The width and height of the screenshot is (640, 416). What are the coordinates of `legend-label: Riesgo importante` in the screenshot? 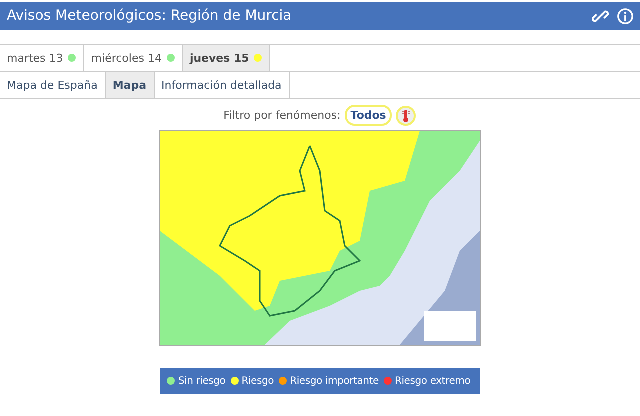 It's located at (334, 381).